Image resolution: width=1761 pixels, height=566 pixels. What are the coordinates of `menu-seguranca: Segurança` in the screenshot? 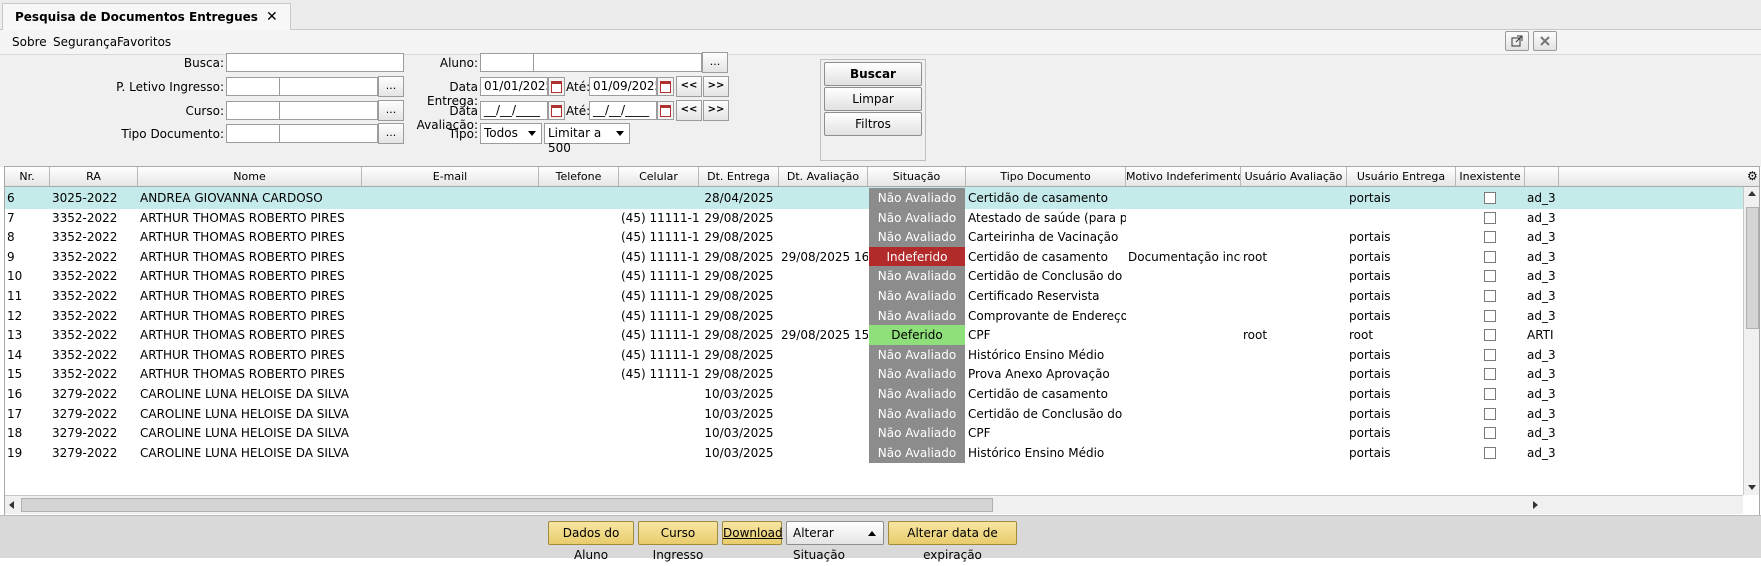 It's located at (85, 42).